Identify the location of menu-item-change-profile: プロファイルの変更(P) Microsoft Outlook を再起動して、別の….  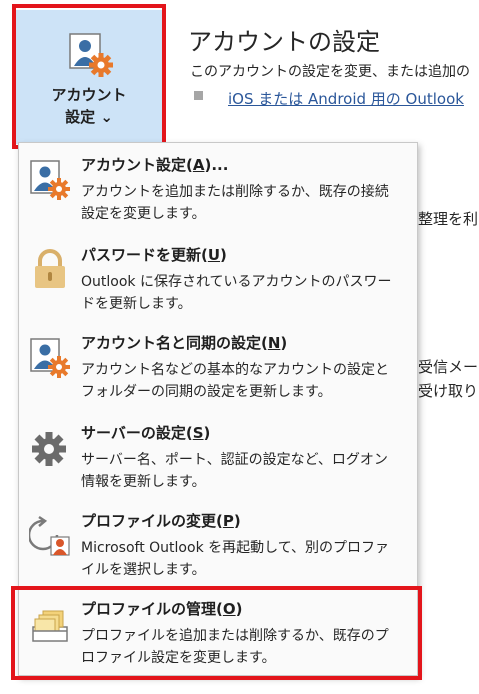
(218, 545).